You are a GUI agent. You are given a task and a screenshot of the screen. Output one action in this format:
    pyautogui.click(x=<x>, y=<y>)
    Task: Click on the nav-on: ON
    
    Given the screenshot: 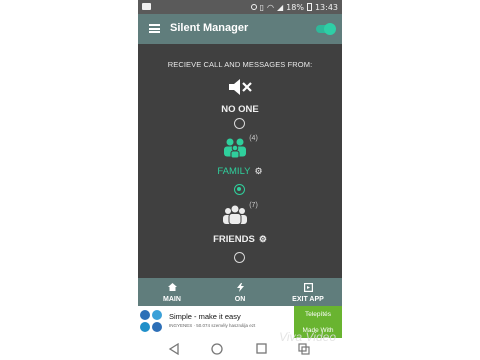 What is the action you would take?
    pyautogui.click(x=240, y=292)
    